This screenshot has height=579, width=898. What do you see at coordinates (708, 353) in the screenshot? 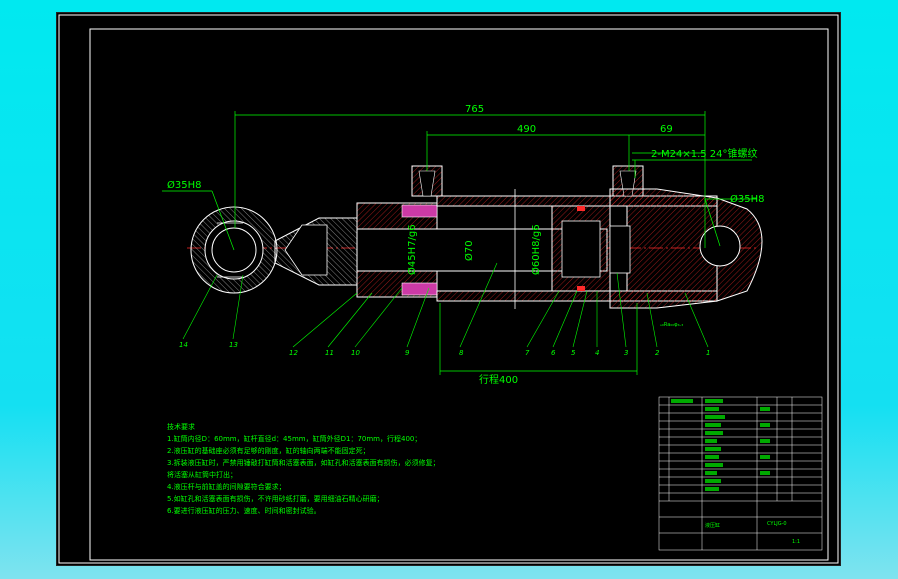
I see `balloon: 1` at bounding box center [708, 353].